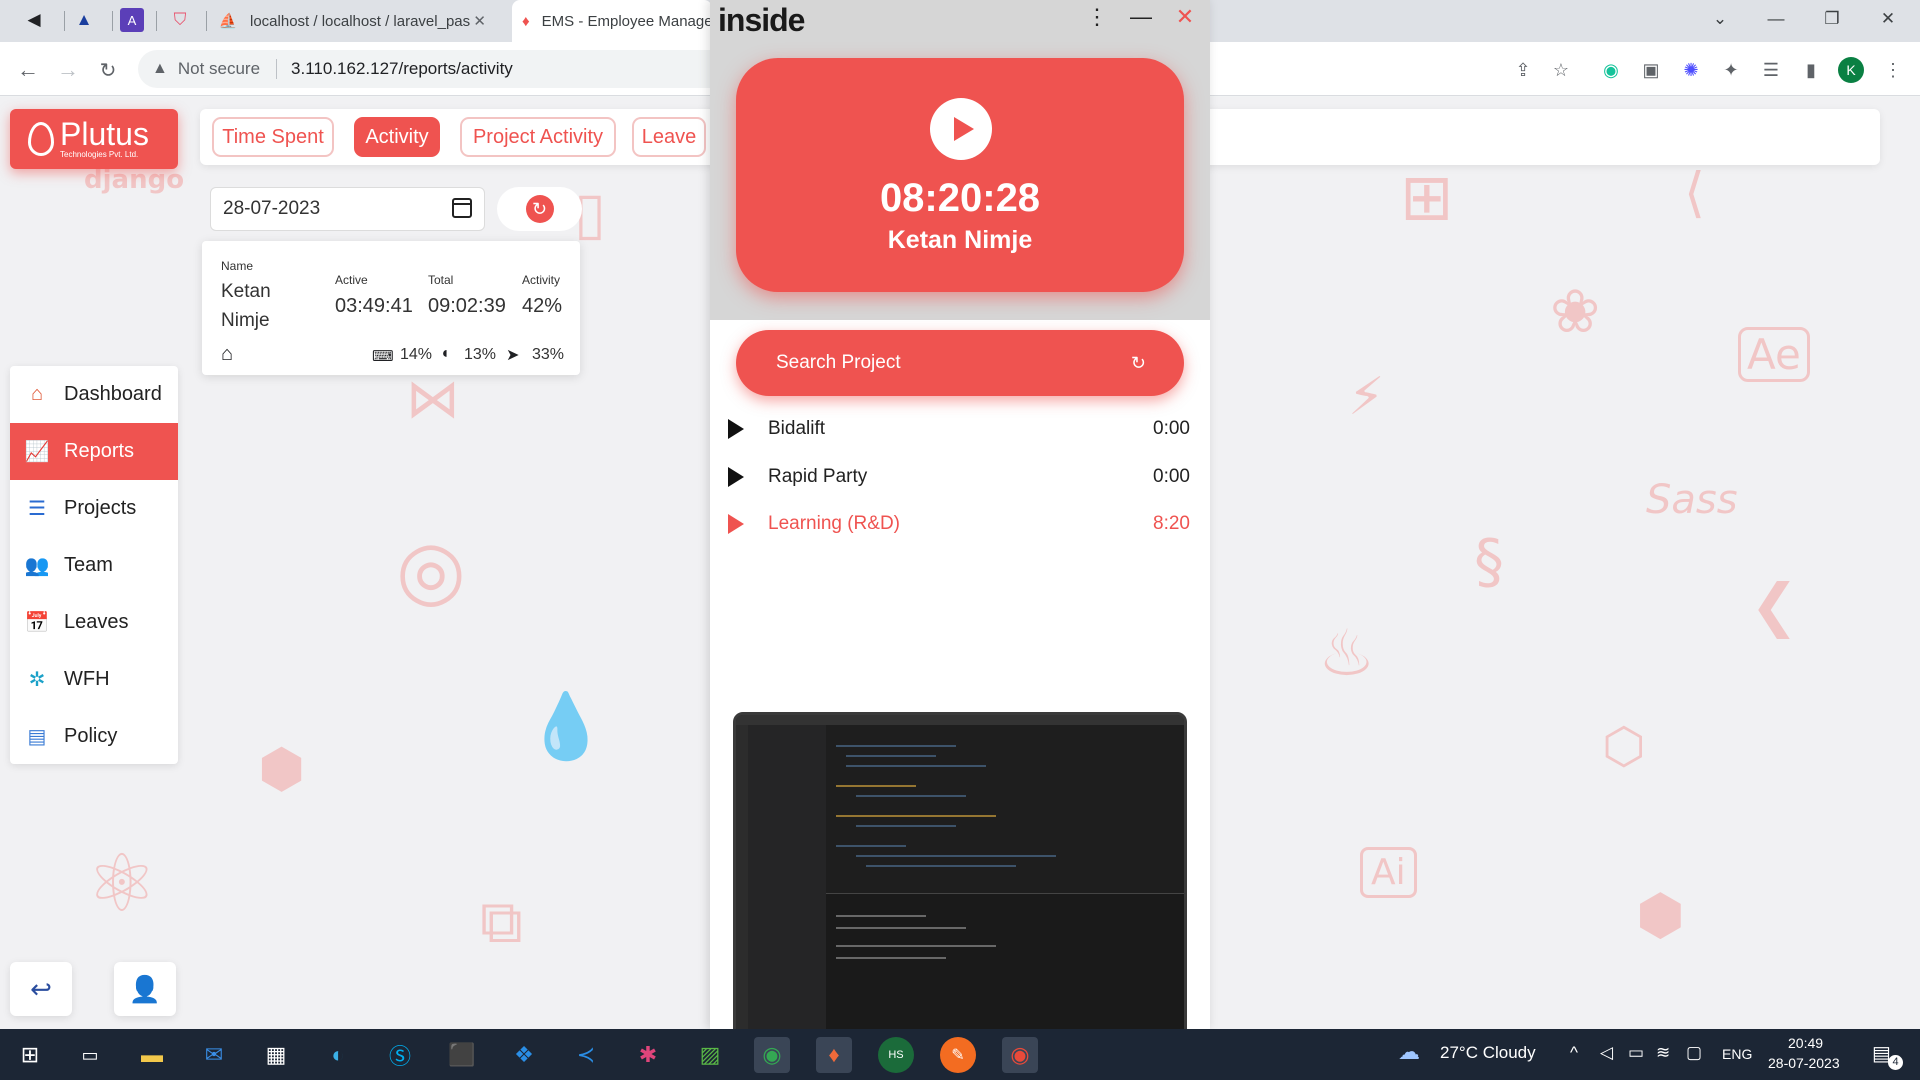  I want to click on sidebar-item-policy: ▤ Policy, so click(94, 736).